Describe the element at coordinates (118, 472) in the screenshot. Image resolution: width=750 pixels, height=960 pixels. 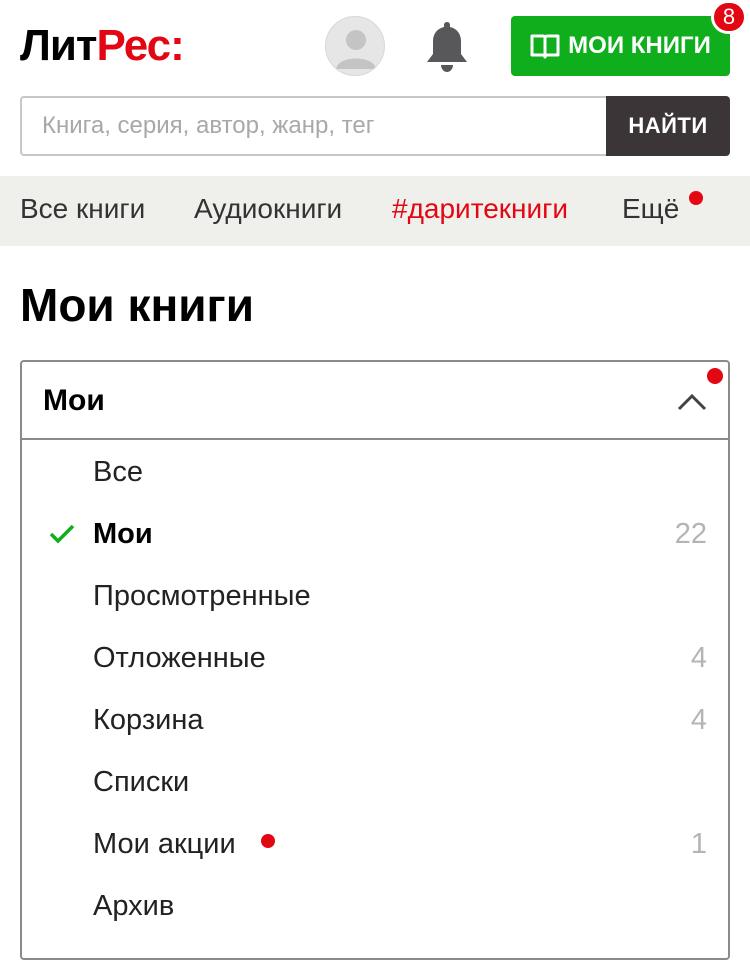
I see `option-label: Все` at that location.